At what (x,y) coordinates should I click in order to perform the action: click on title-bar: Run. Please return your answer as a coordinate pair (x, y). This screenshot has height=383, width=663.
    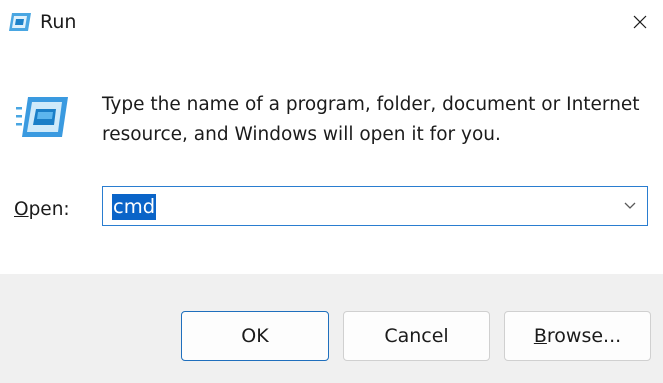
    Looking at the image, I should click on (331, 23).